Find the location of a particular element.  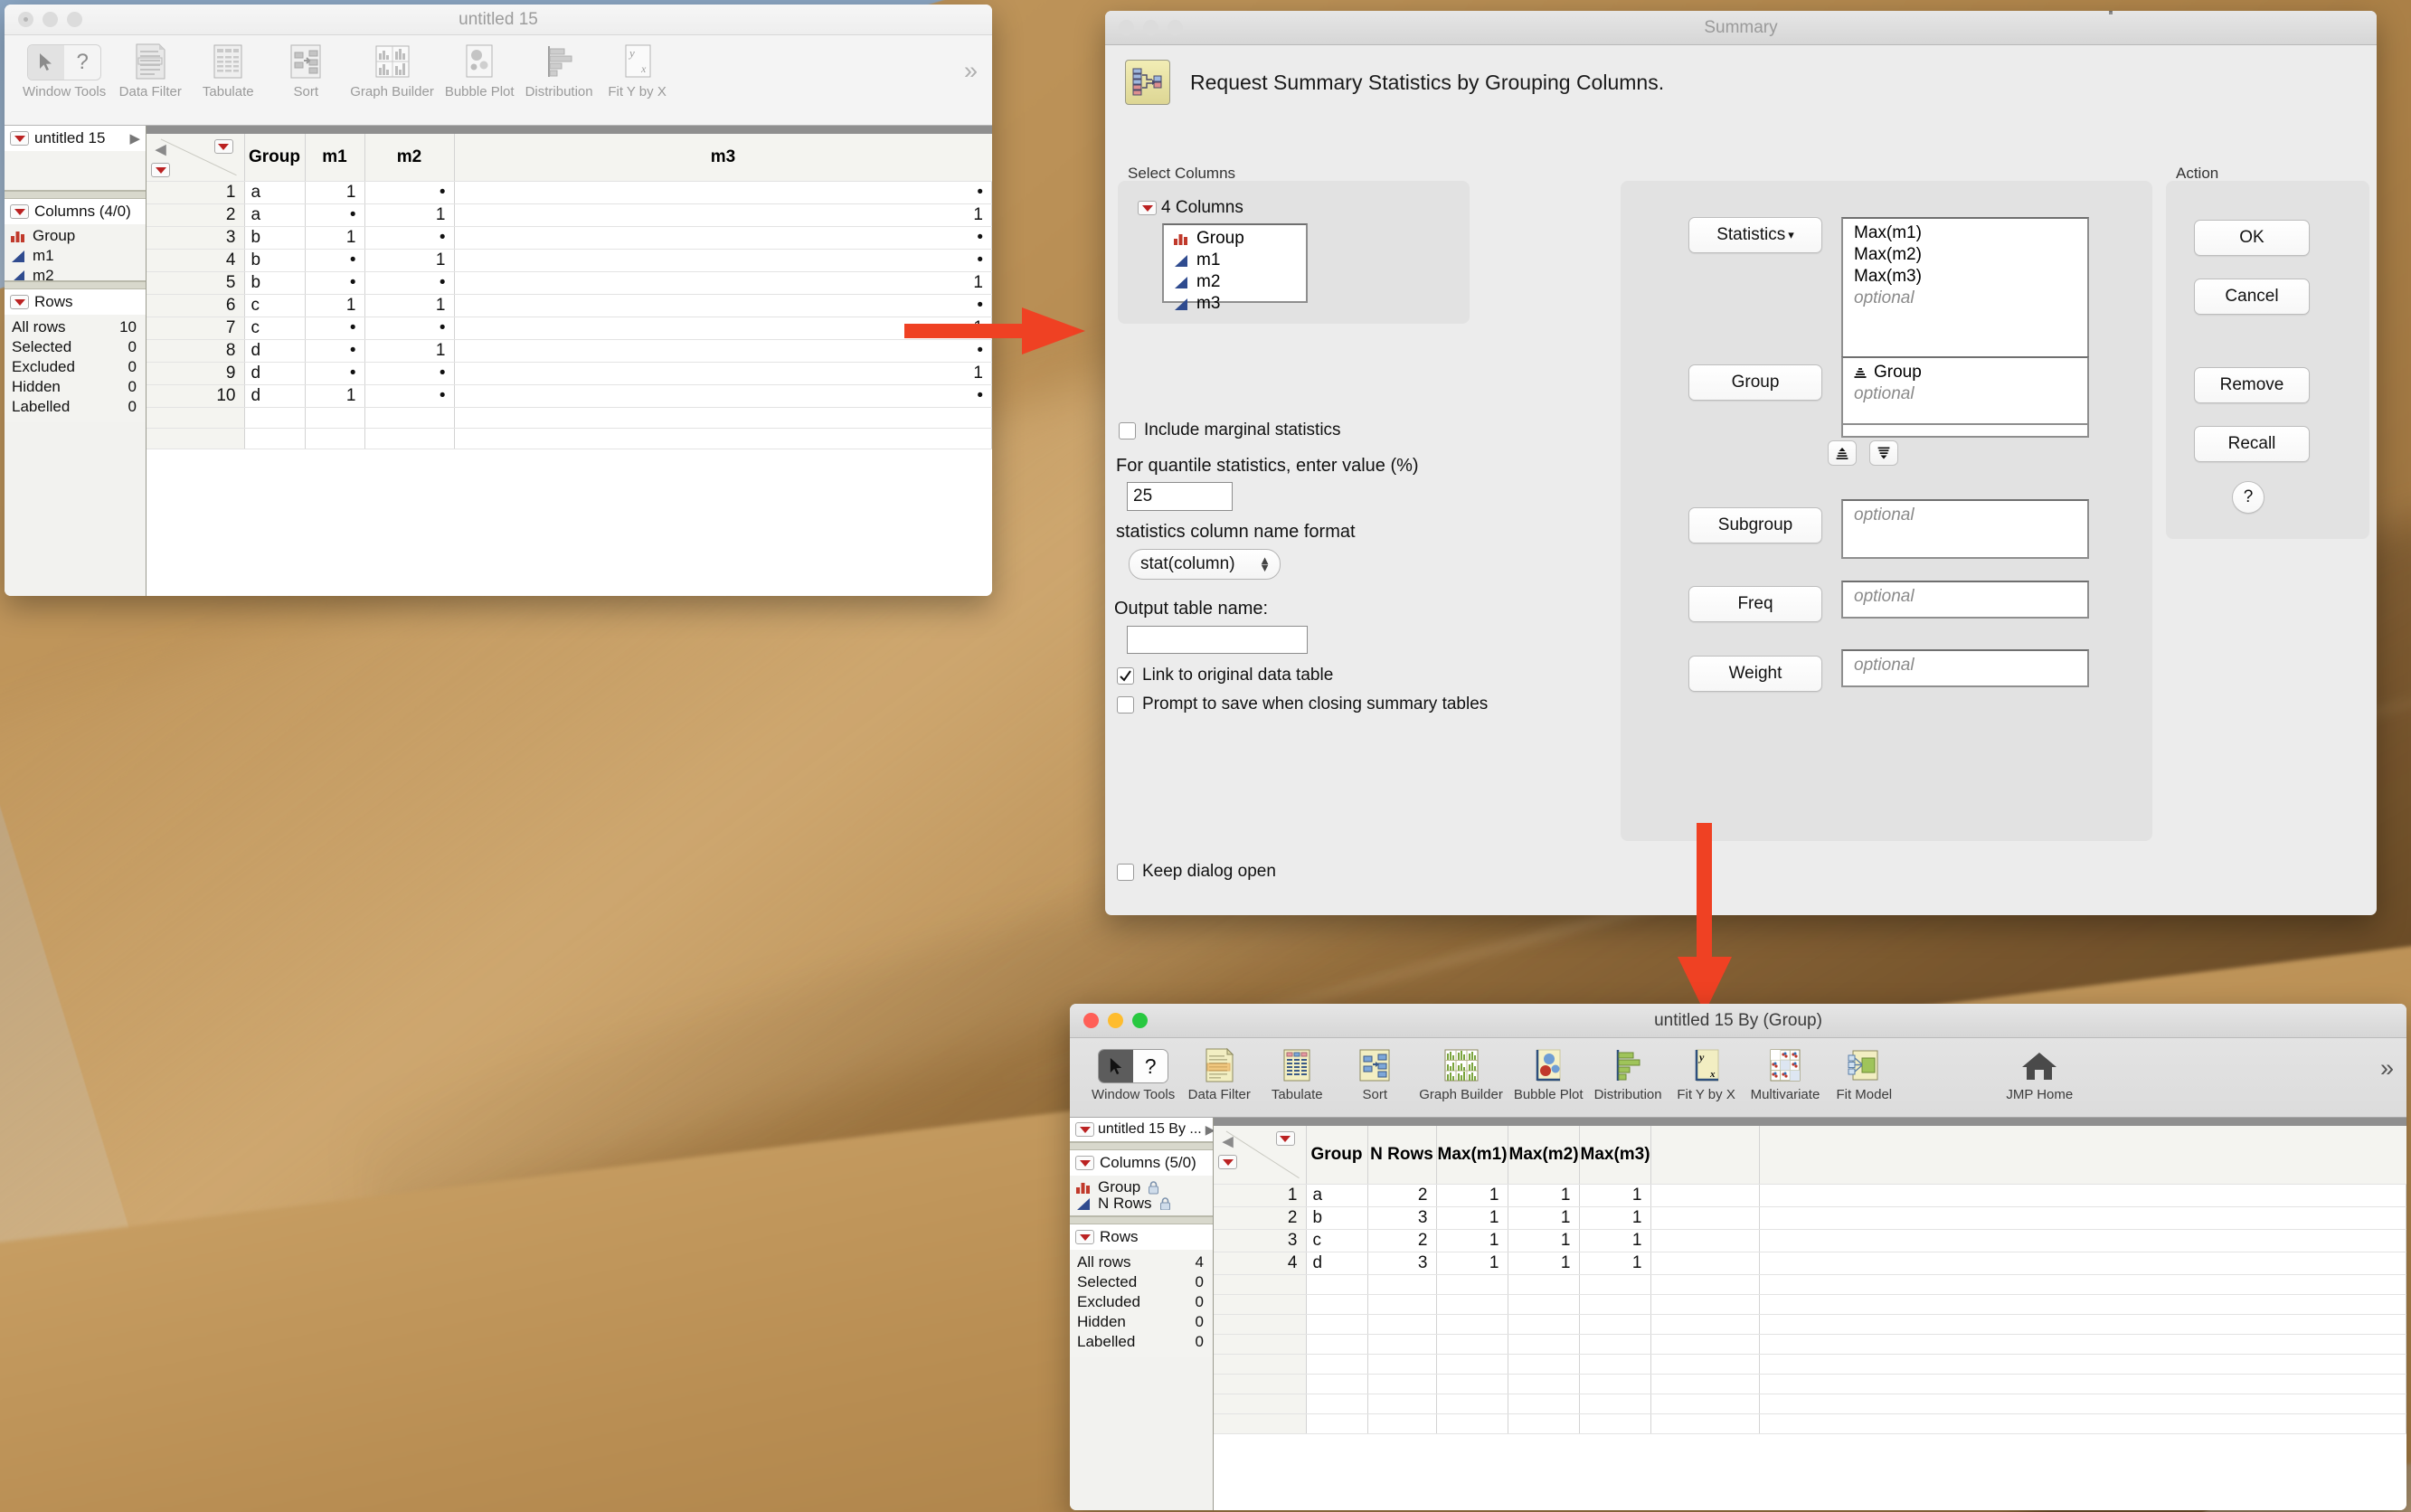

table-panel: untitled 15 By ... ▶ is located at coordinates (1142, 1130).